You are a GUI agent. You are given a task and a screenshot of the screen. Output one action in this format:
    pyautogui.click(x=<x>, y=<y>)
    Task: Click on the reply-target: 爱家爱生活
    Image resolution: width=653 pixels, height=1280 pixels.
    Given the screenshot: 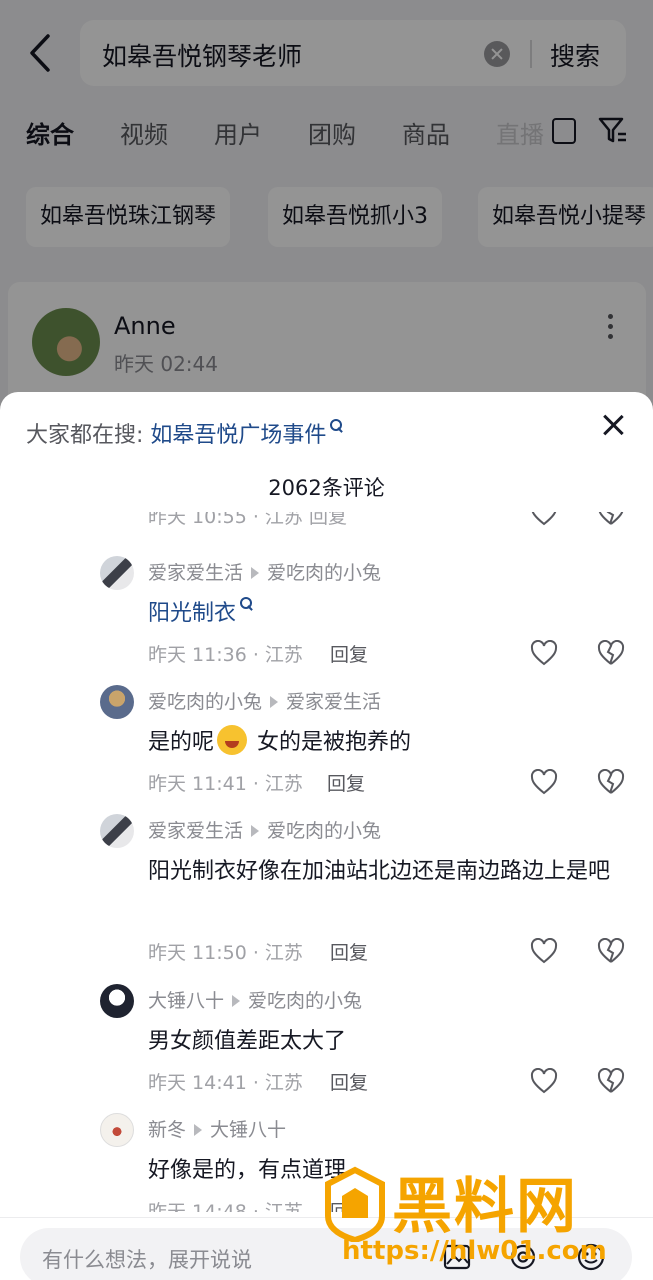 What is the action you would take?
    pyautogui.click(x=333, y=702)
    